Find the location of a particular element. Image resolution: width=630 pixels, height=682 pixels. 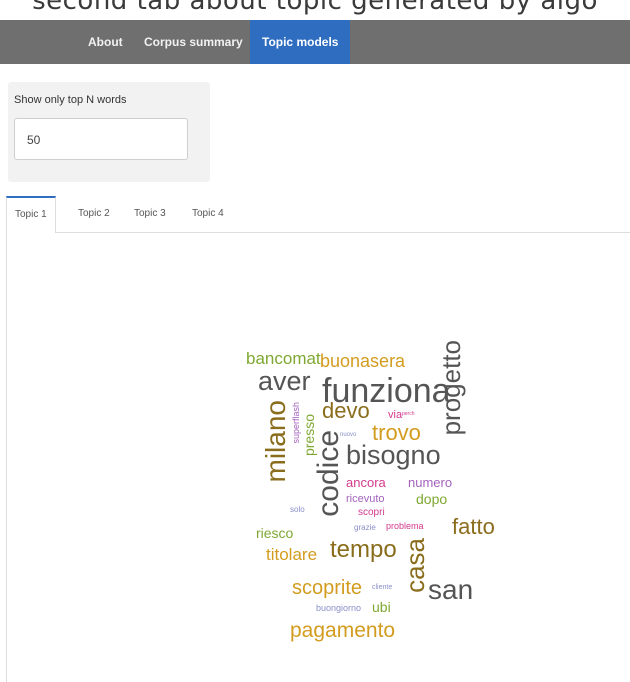

word-bancomat: bancomat is located at coordinates (283, 358).